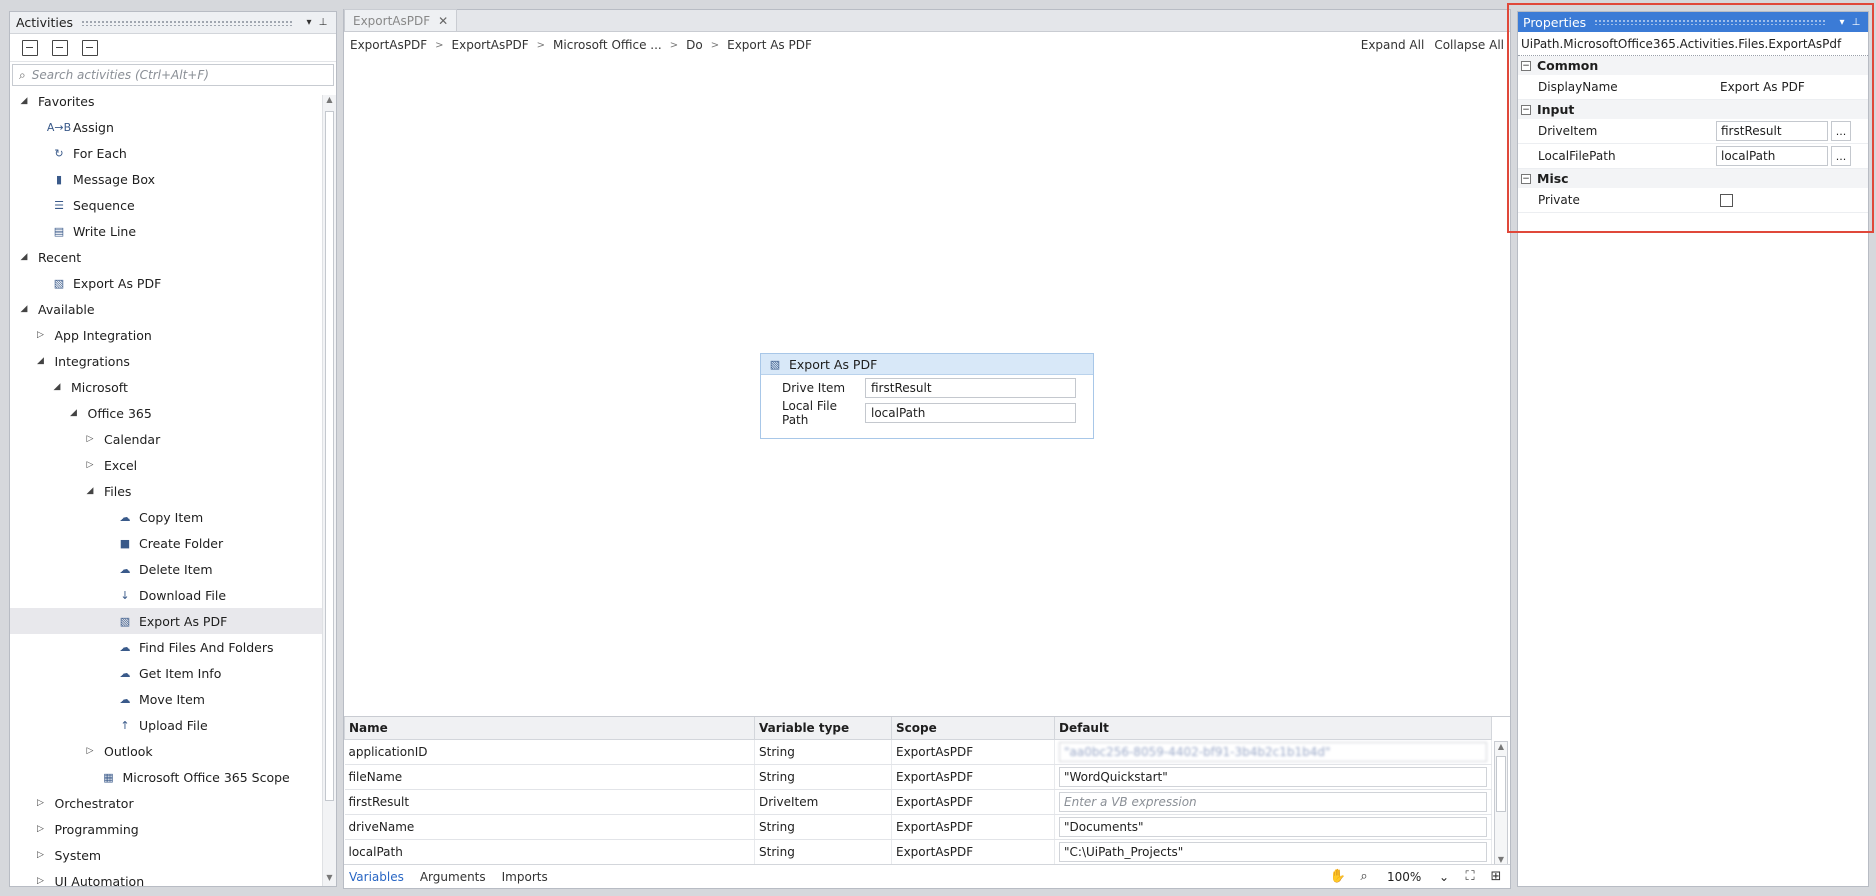  Describe the element at coordinates (173, 491) in the screenshot. I see `tree-item: ◢ Files` at that location.